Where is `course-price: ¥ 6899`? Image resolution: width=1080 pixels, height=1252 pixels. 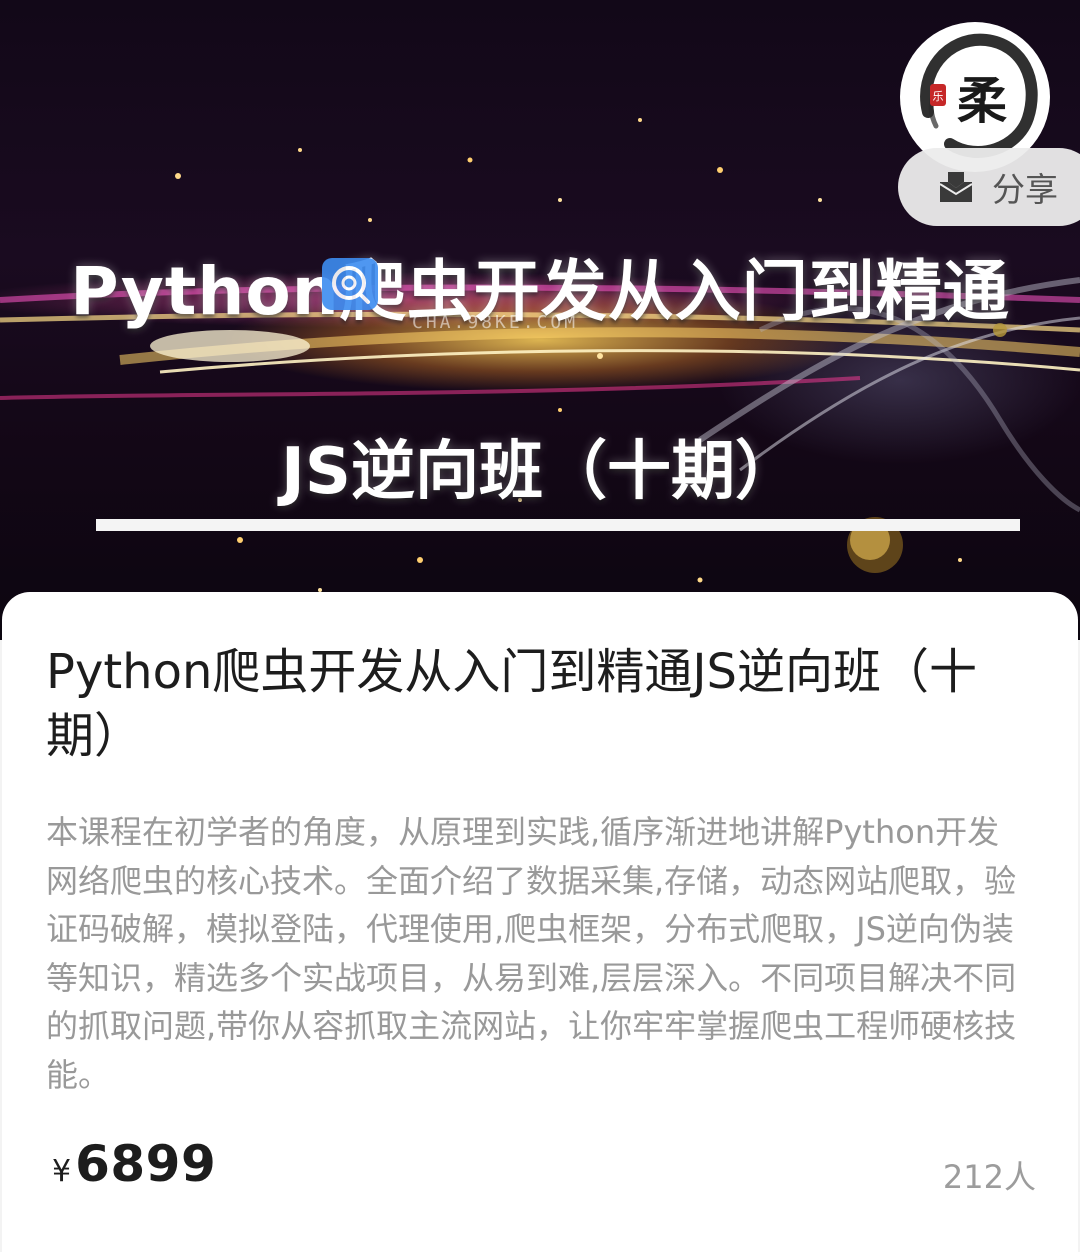 course-price: ¥ 6899 is located at coordinates (134, 1164).